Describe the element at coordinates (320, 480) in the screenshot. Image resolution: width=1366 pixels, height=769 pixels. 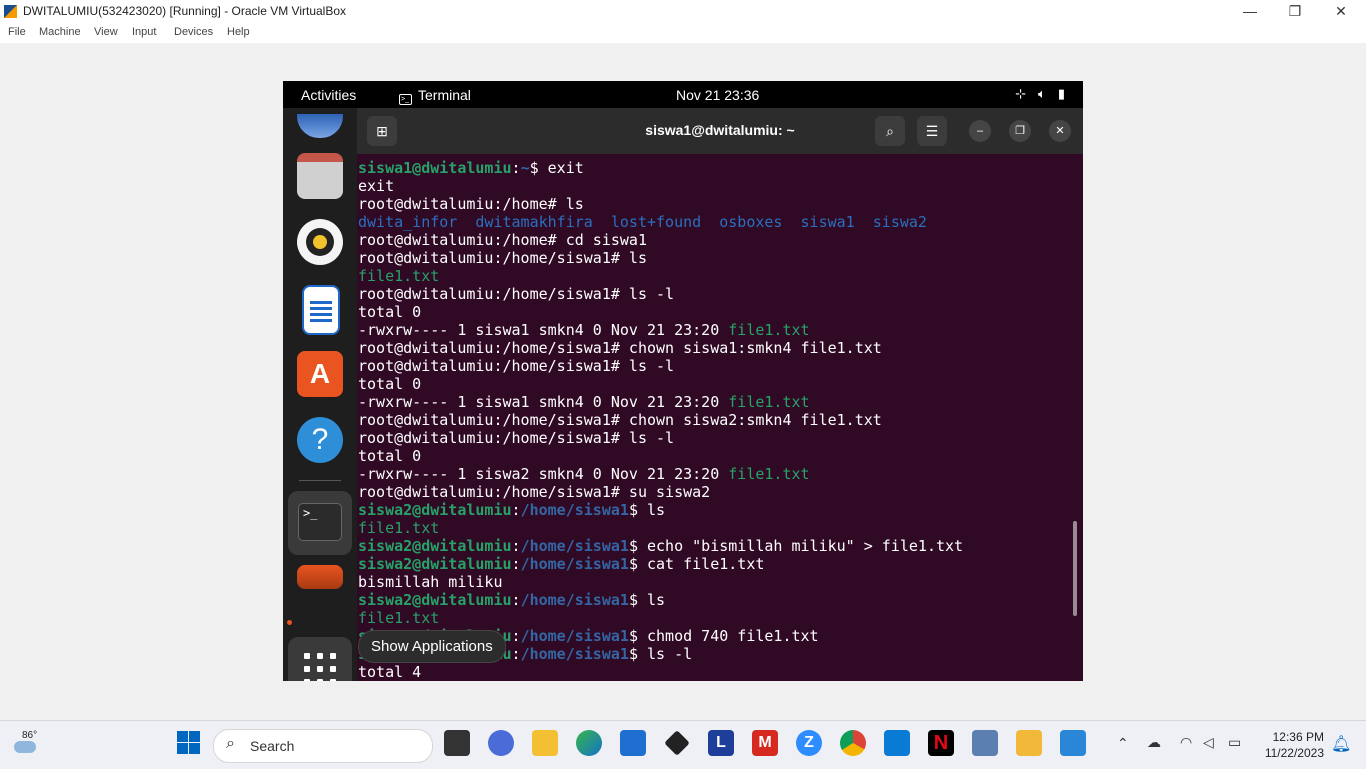
I see `dock-separator` at that location.